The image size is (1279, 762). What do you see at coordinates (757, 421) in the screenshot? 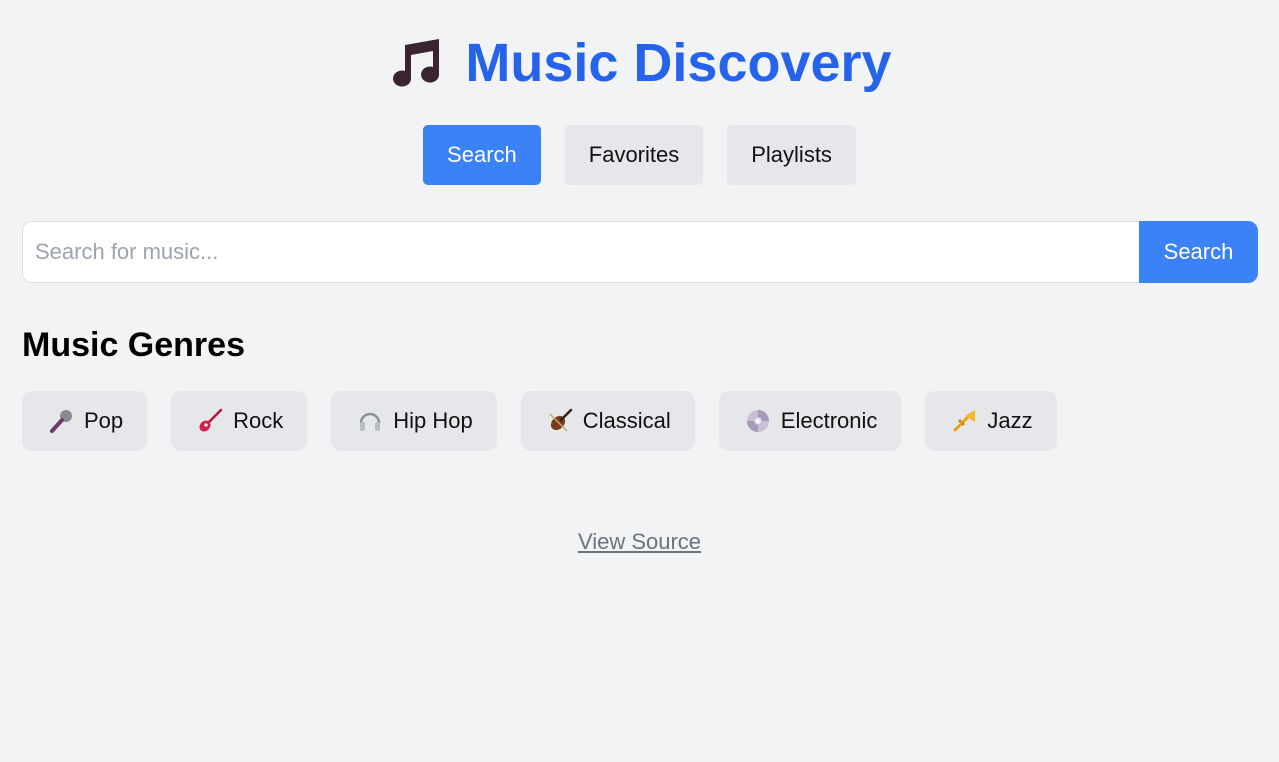
I see `disc-icon` at bounding box center [757, 421].